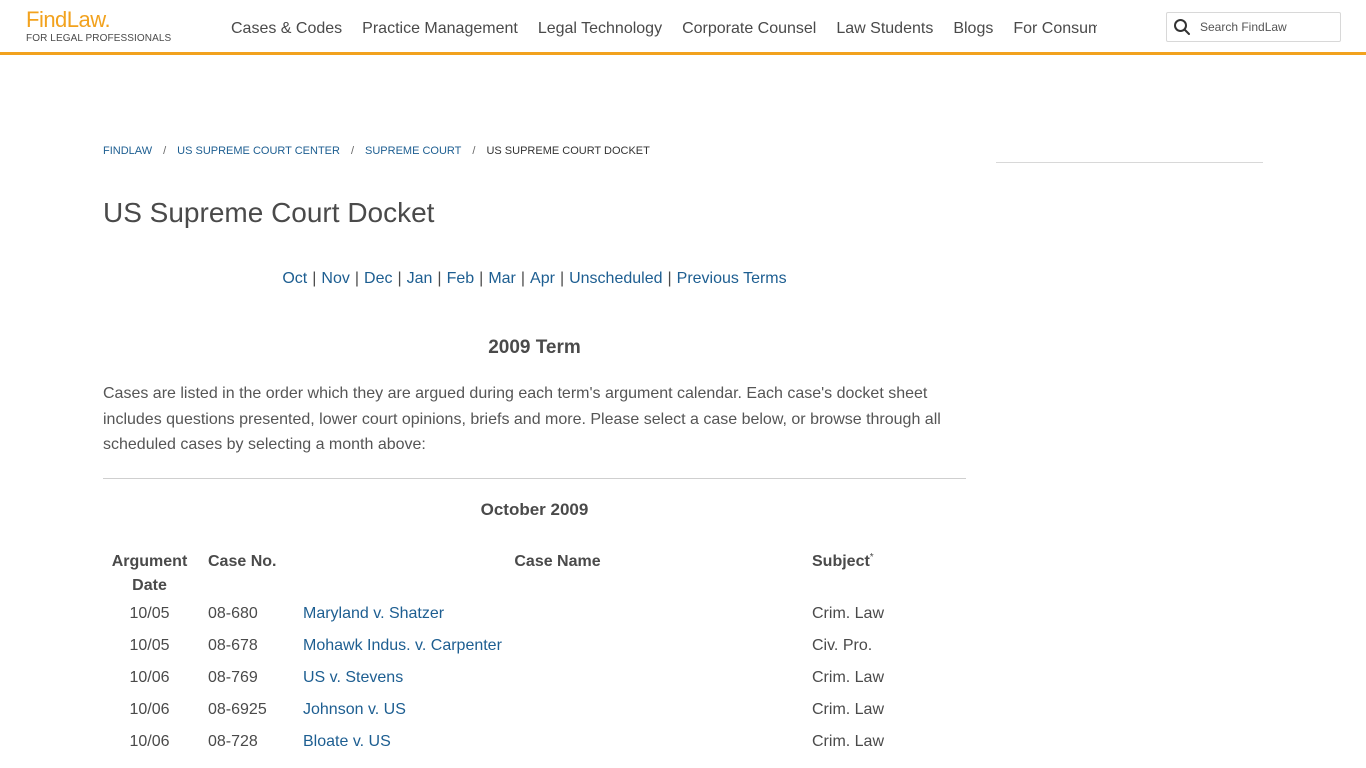 Image resolution: width=1366 pixels, height=768 pixels. I want to click on sidebar-divider, so click(1129, 162).